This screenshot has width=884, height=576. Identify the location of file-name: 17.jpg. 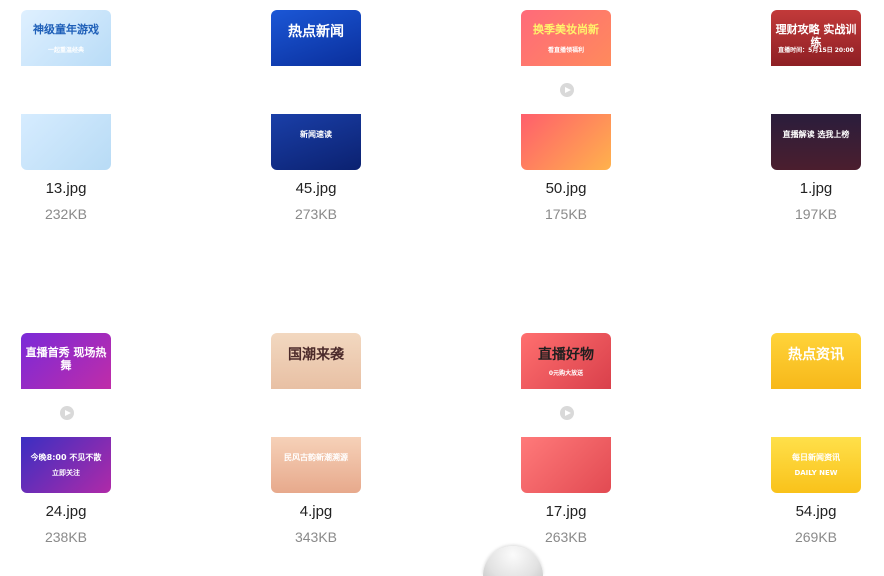
(566, 511).